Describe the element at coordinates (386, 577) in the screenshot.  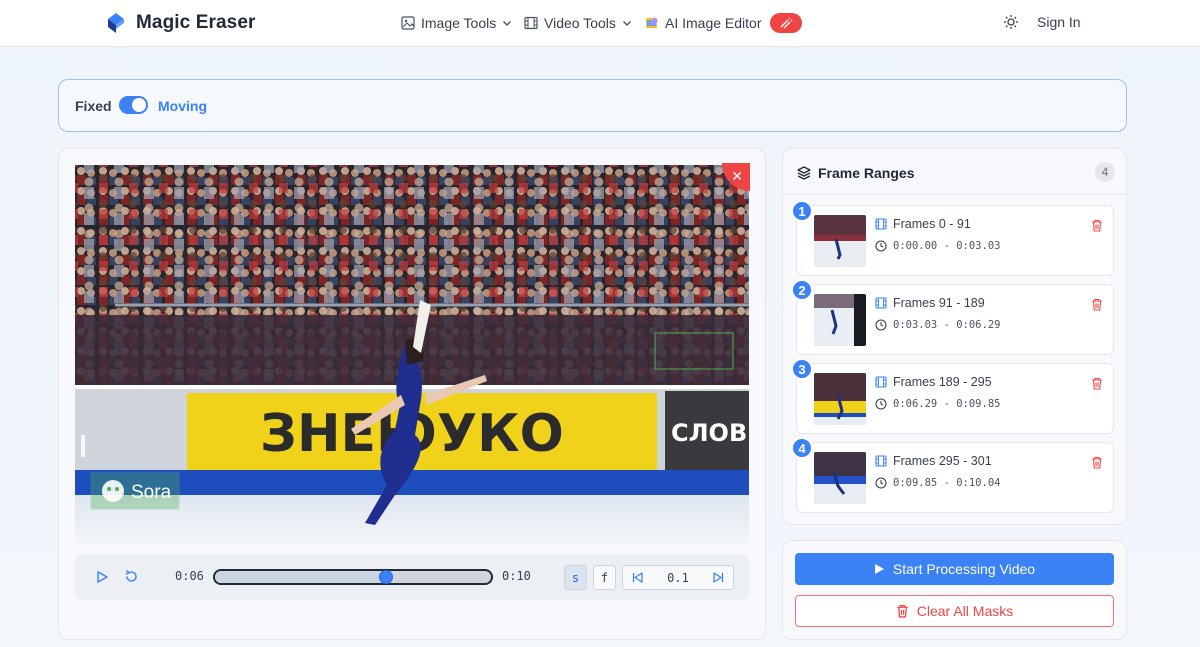
I see `progress-thumb` at that location.